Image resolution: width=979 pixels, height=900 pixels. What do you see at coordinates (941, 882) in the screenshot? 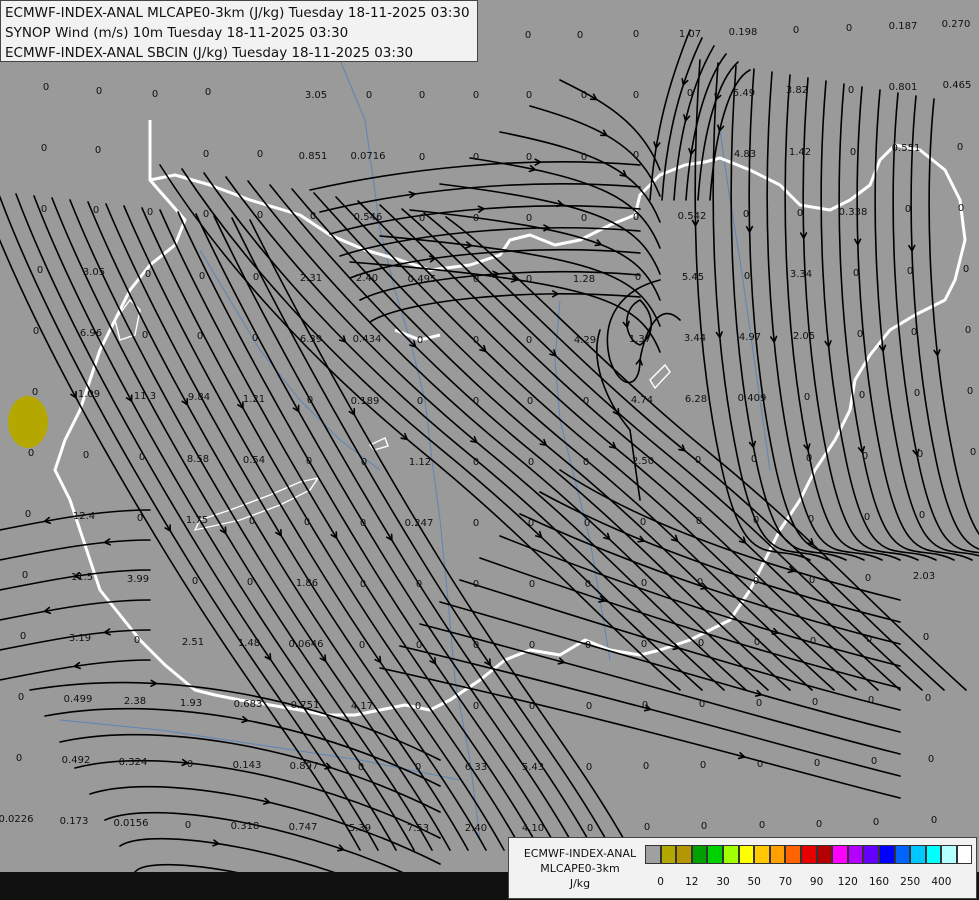
I see `legend-tick: 400` at bounding box center [941, 882].